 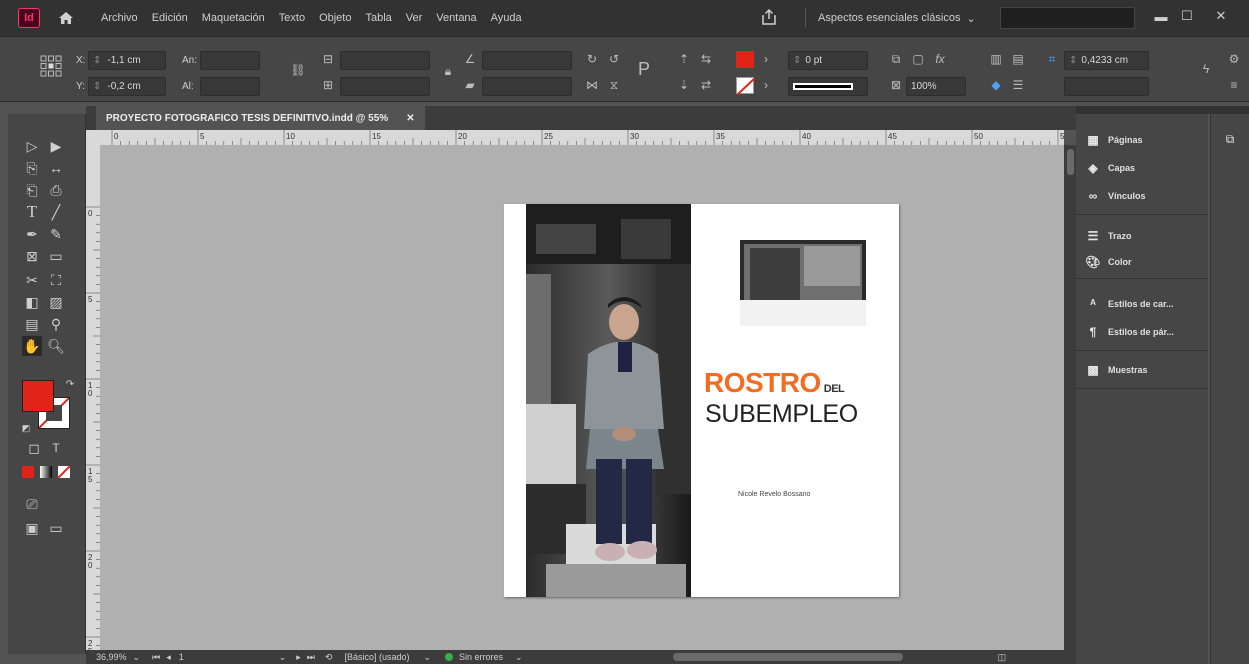 What do you see at coordinates (828, 60) in the screenshot?
I see `stroke-weight-field: ⇕ 0 pt` at bounding box center [828, 60].